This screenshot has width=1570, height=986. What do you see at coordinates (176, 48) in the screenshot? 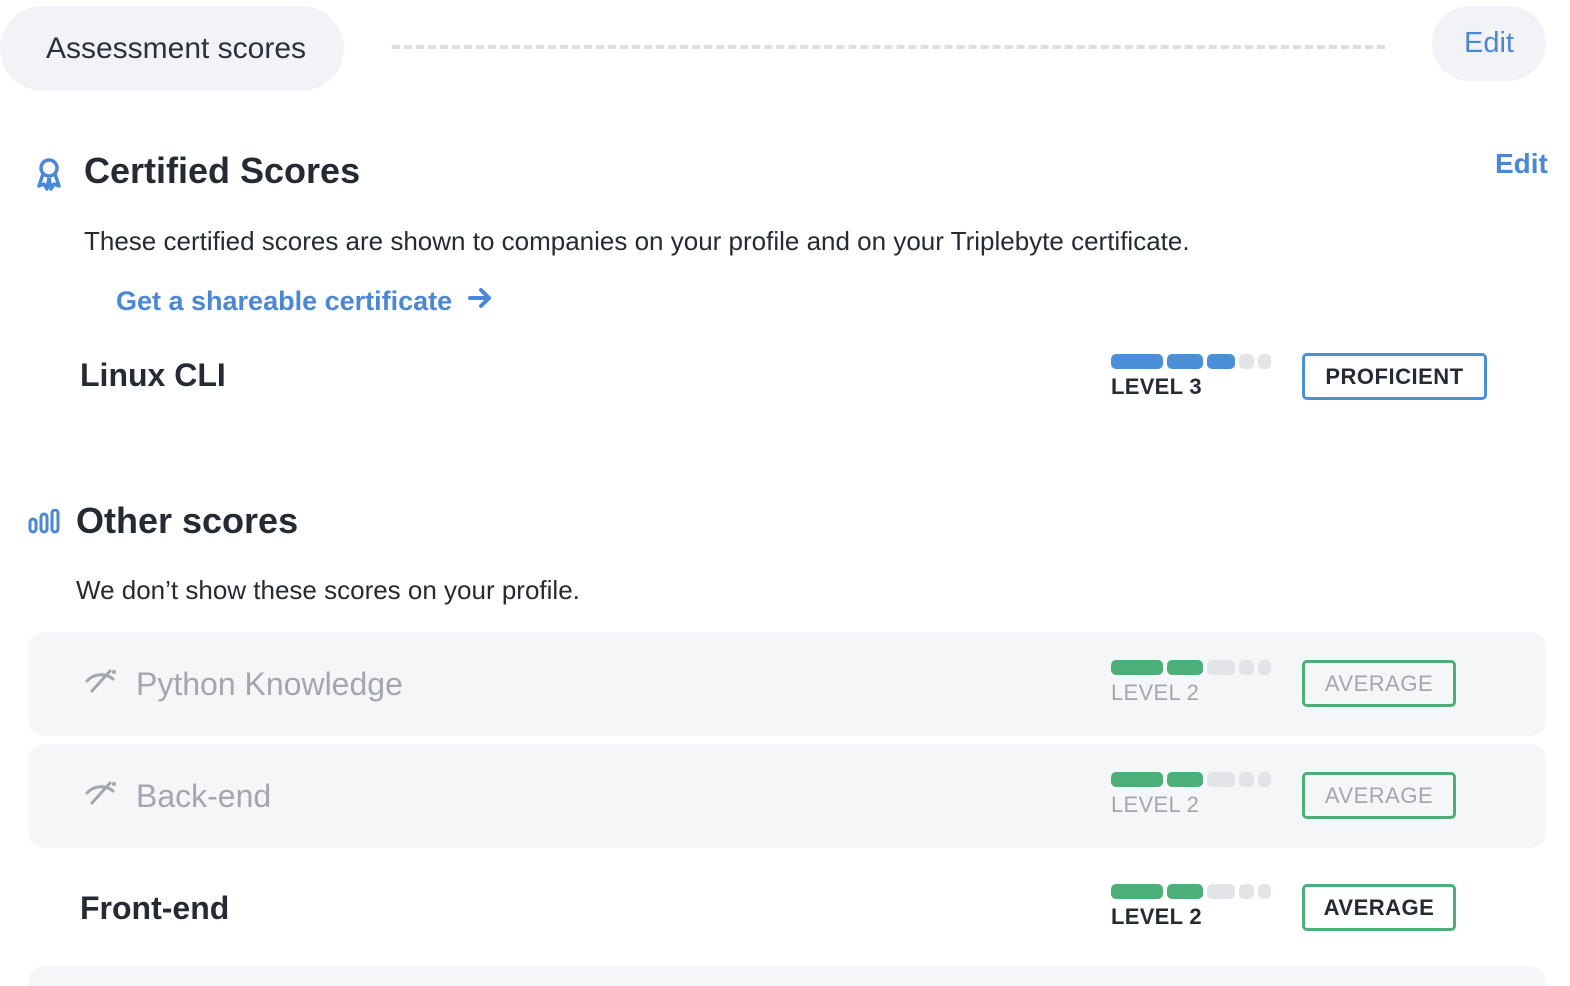
I see `section-header-title: Assessment scores` at bounding box center [176, 48].